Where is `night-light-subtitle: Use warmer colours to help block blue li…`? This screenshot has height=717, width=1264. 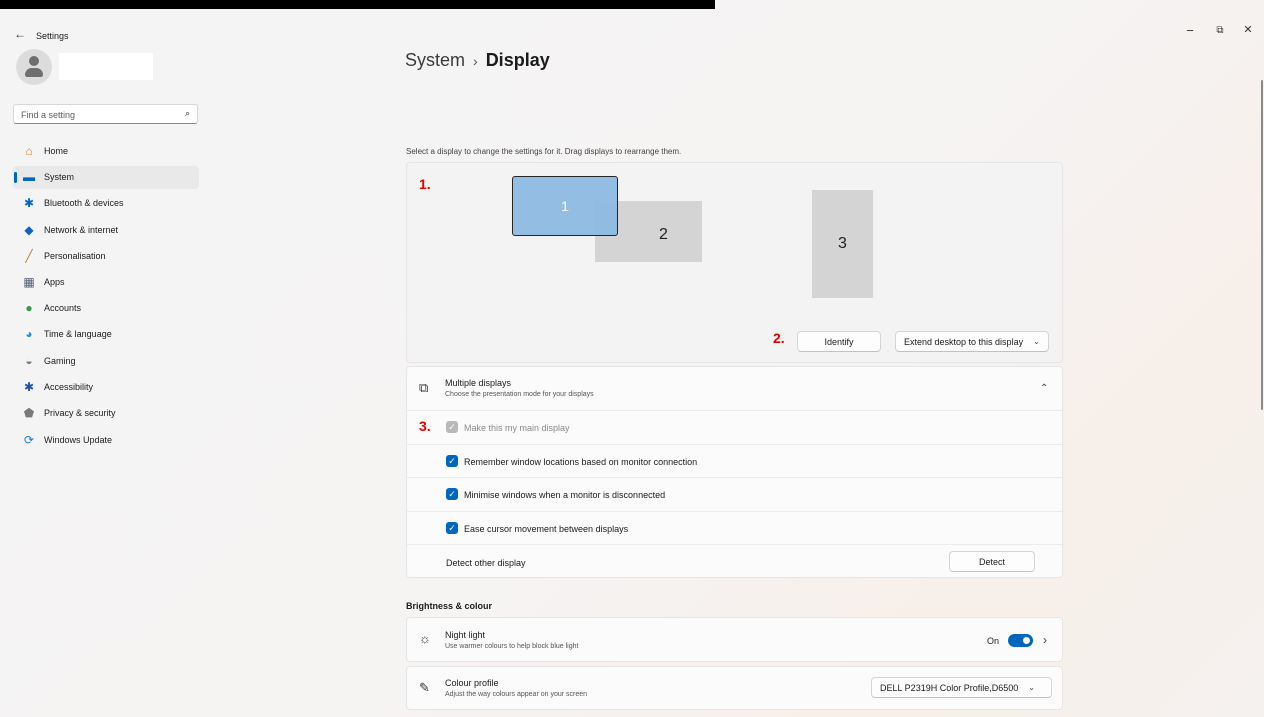 night-light-subtitle: Use warmer colours to help block blue li… is located at coordinates (512, 646).